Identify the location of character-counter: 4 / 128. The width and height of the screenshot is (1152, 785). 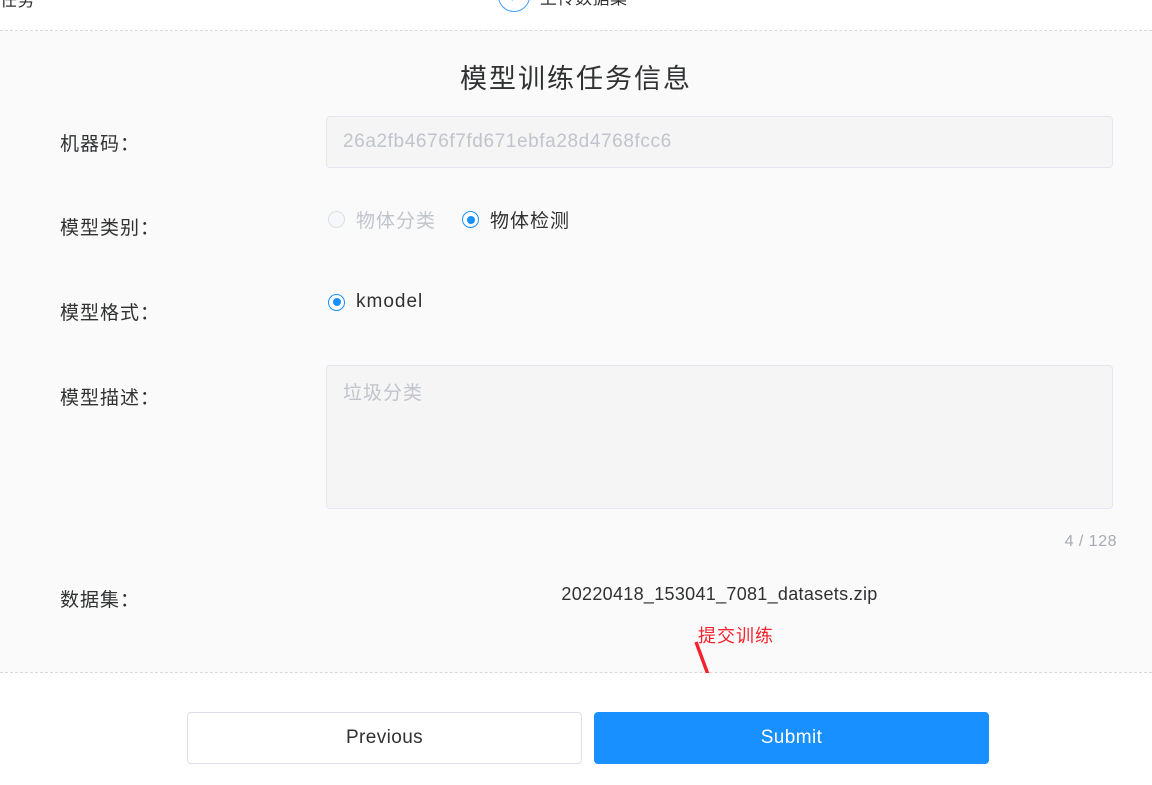
(1090, 541).